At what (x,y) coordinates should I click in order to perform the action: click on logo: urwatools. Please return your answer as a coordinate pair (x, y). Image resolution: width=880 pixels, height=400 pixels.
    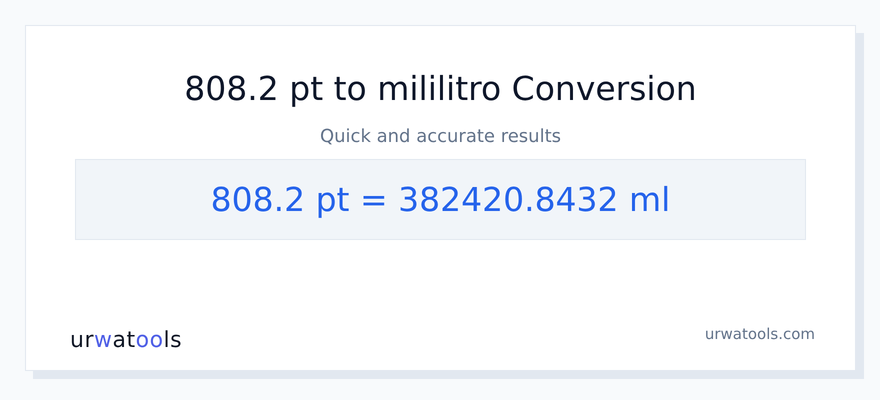
    Looking at the image, I should click on (126, 341).